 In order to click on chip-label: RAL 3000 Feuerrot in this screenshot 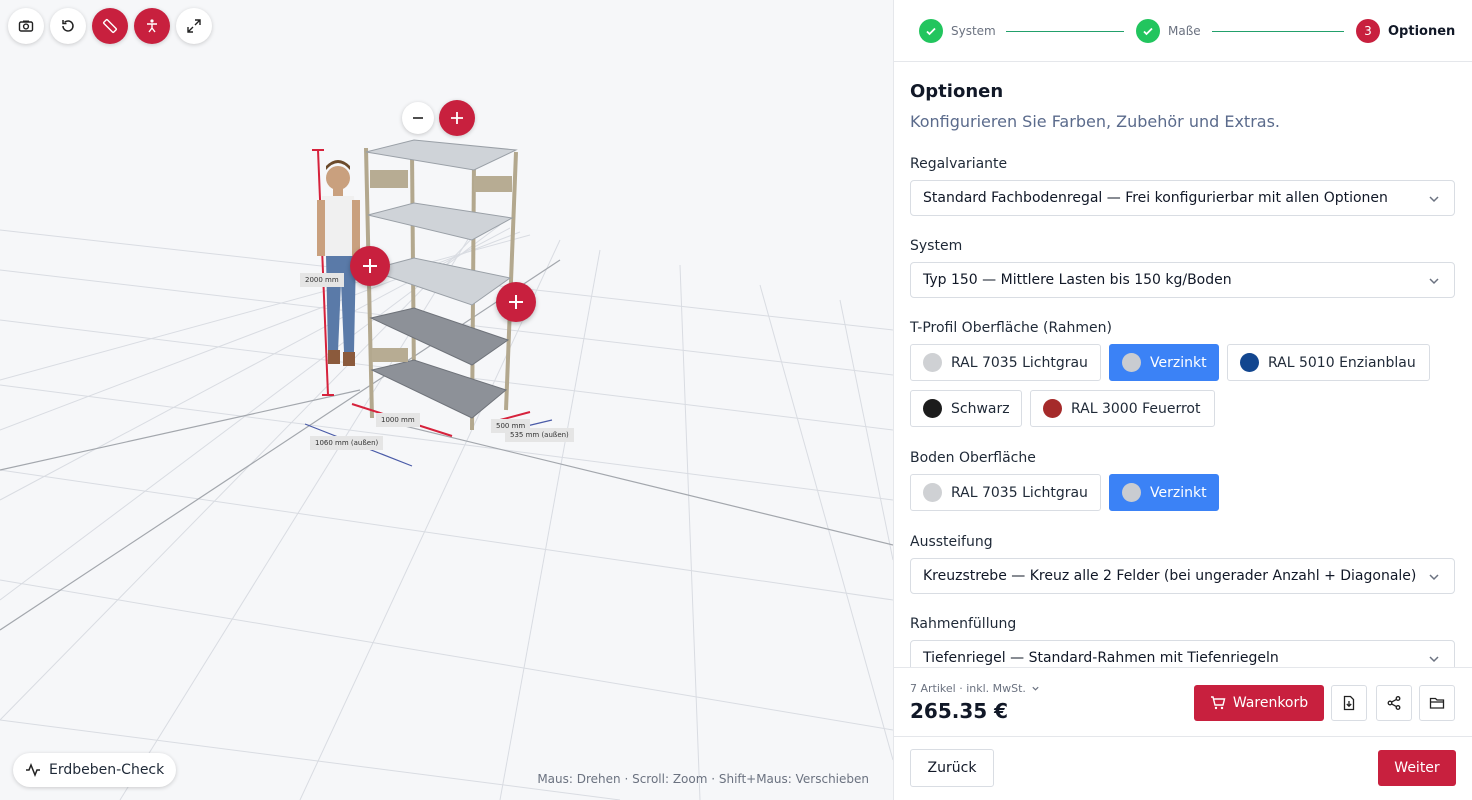, I will do `click(1136, 408)`.